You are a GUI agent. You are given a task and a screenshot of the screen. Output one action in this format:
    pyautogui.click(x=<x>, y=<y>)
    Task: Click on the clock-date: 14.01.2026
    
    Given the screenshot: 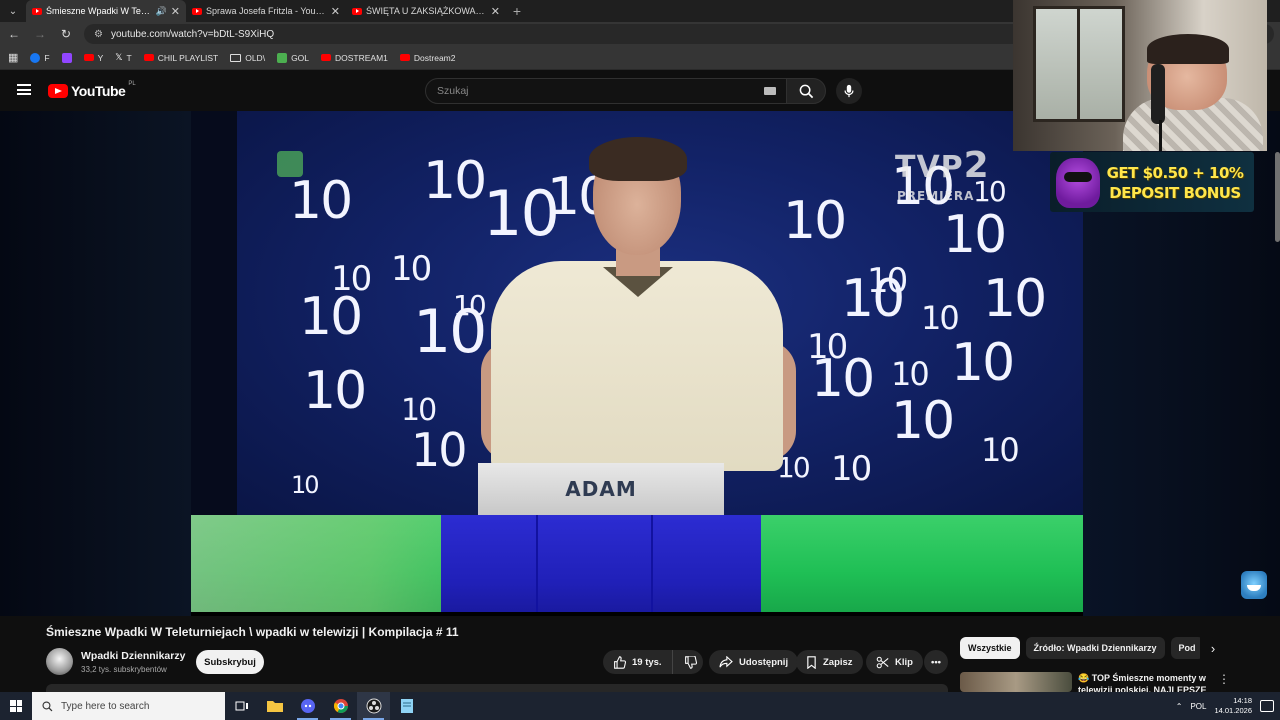 What is the action you would take?
    pyautogui.click(x=1233, y=710)
    